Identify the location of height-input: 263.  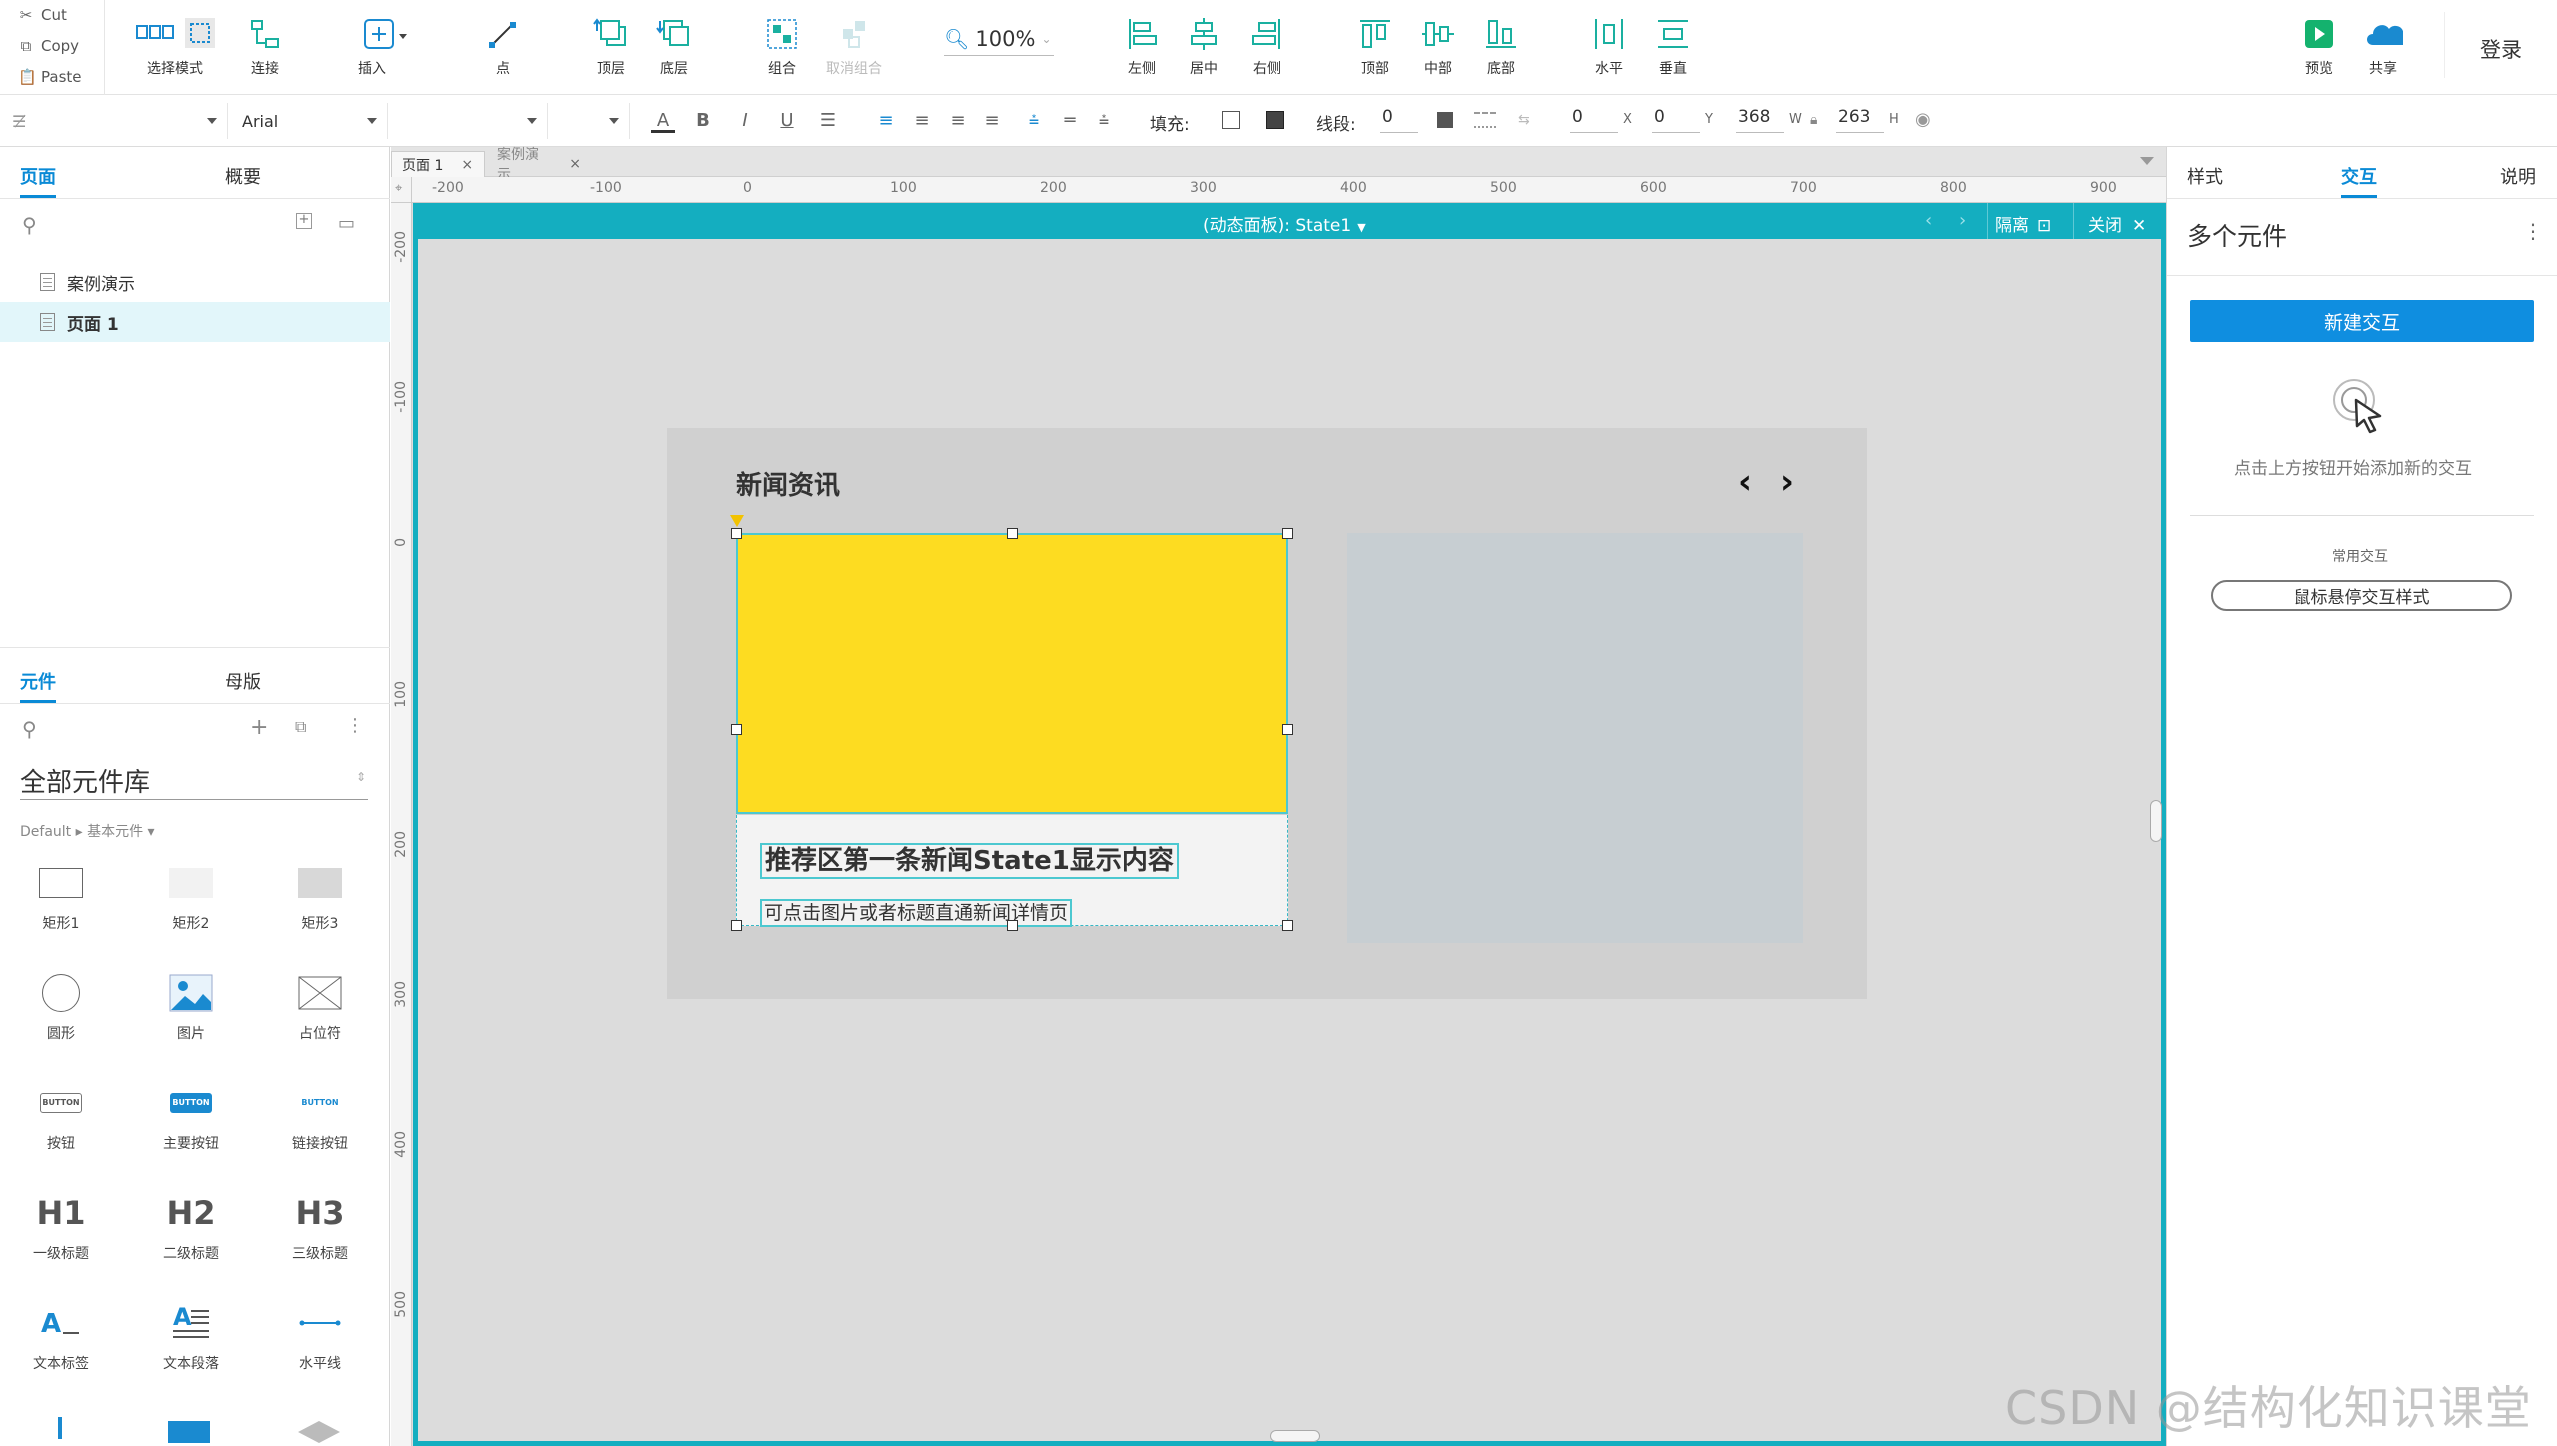
(1860, 120).